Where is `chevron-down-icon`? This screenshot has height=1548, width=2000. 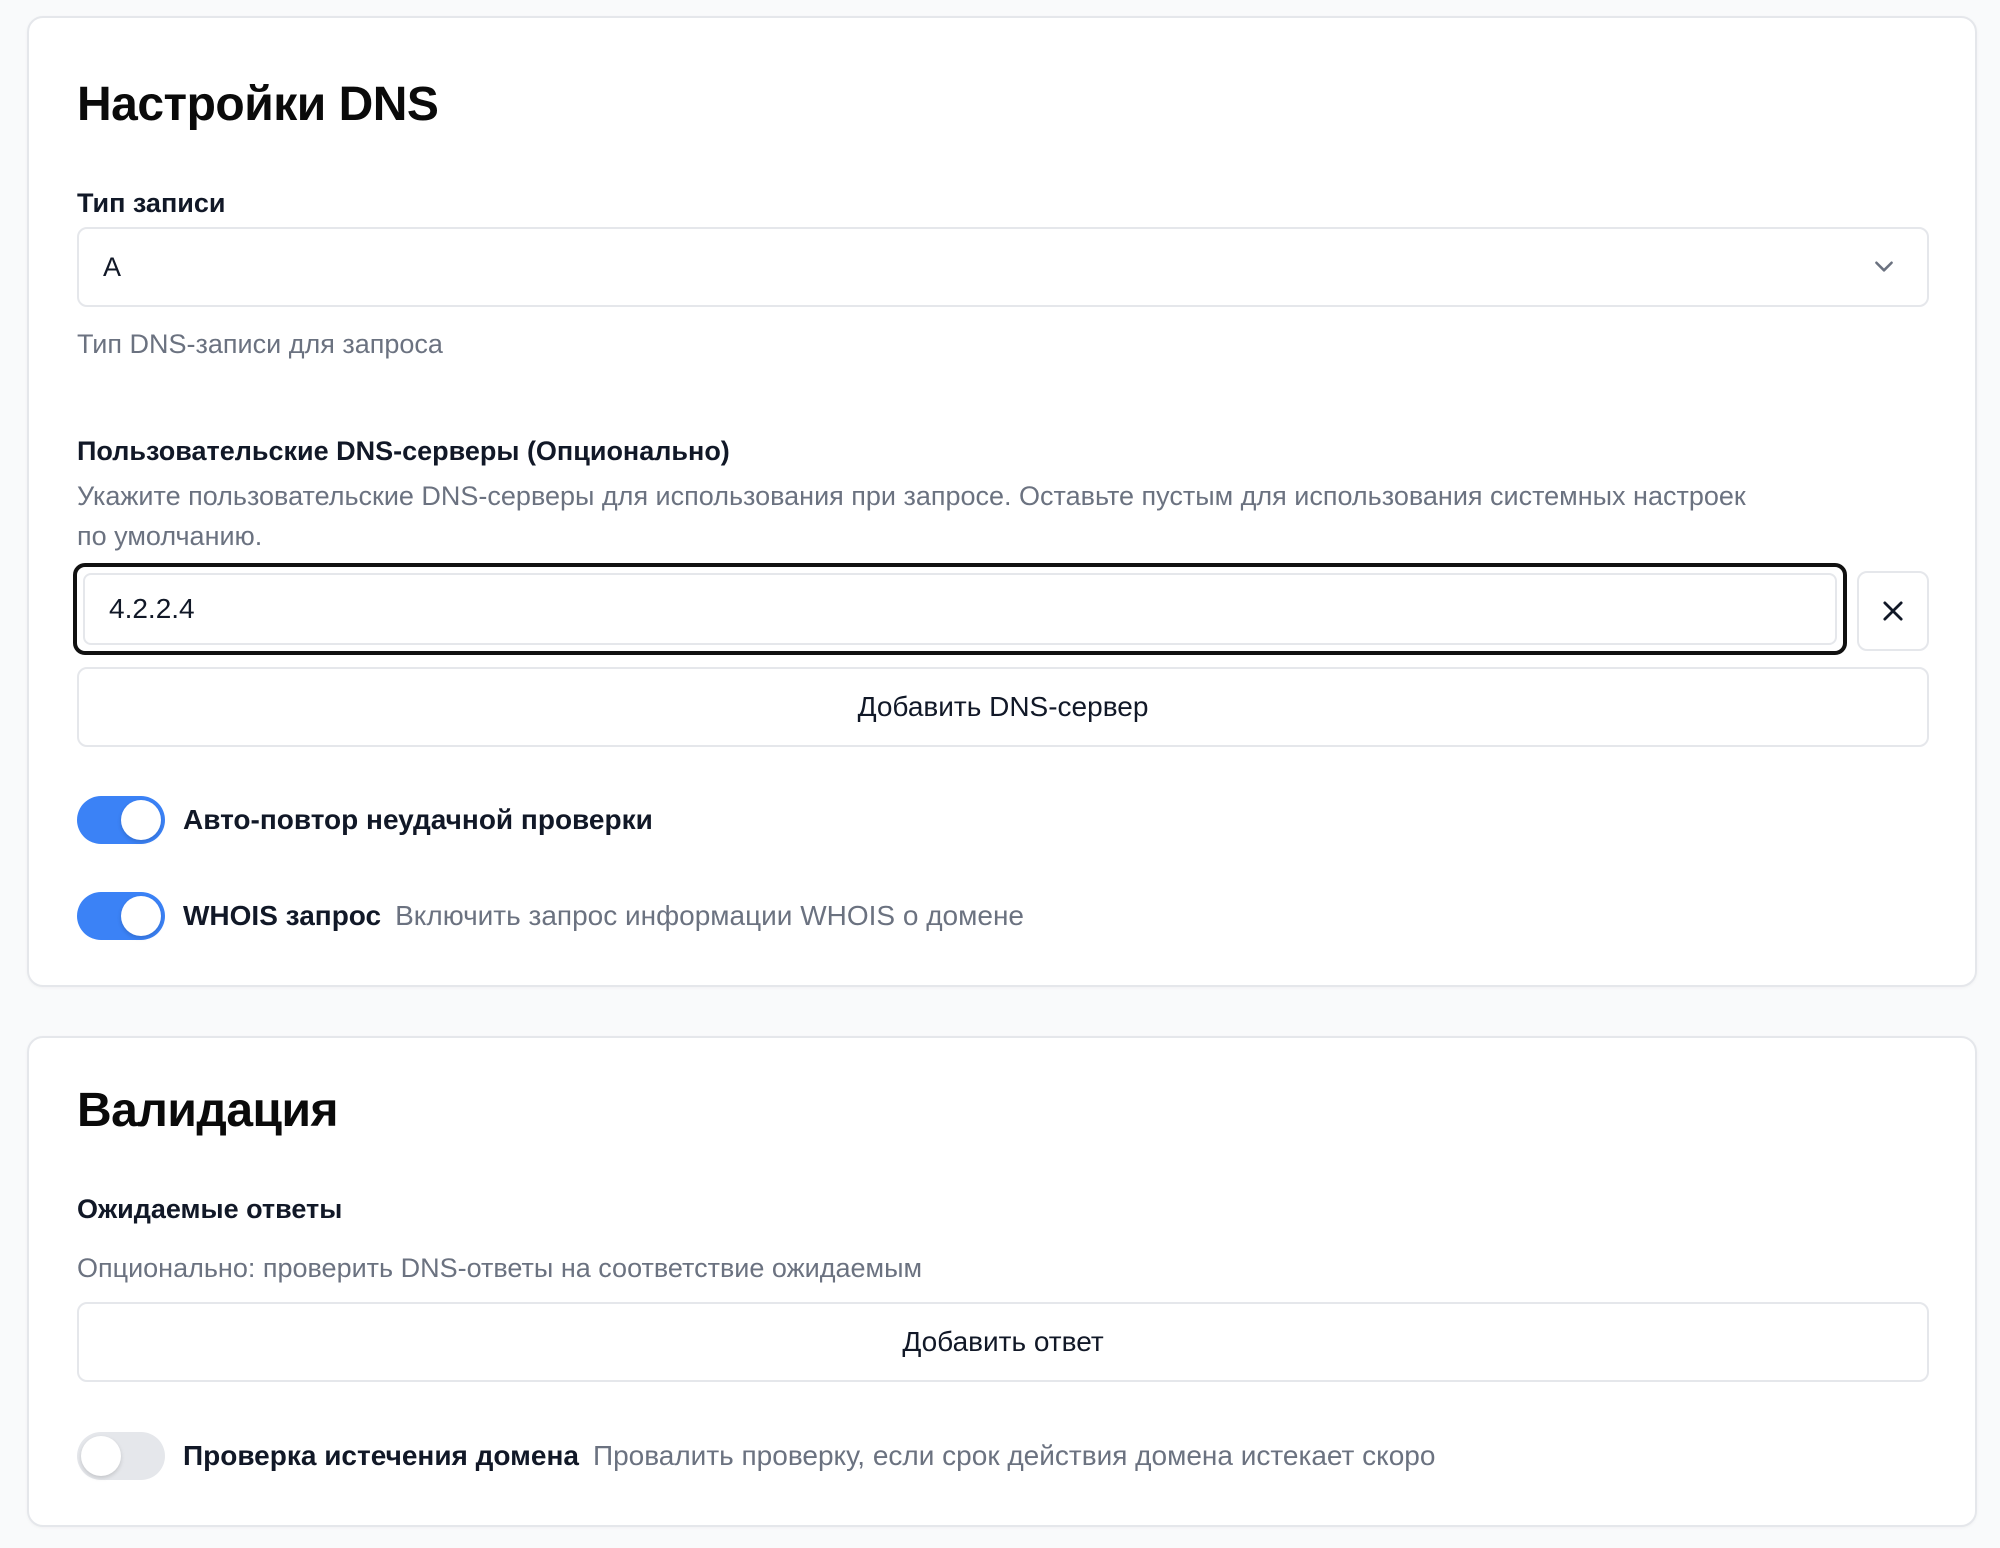
chevron-down-icon is located at coordinates (1884, 266).